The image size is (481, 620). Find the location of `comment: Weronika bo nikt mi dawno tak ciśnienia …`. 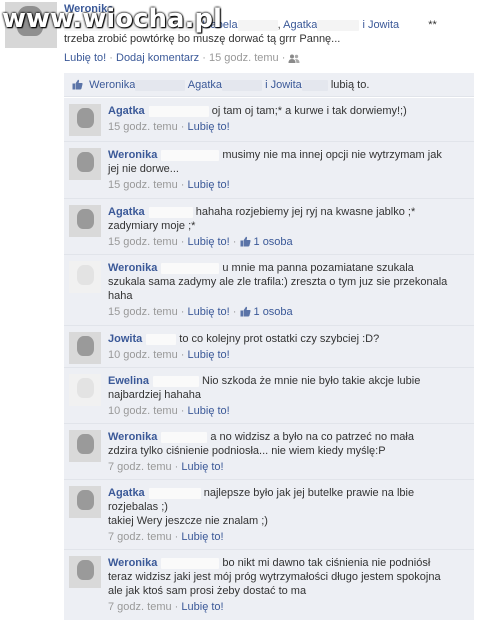

comment: Weronika bo nikt mi dawno tak ciśnienia … is located at coordinates (269, 585).